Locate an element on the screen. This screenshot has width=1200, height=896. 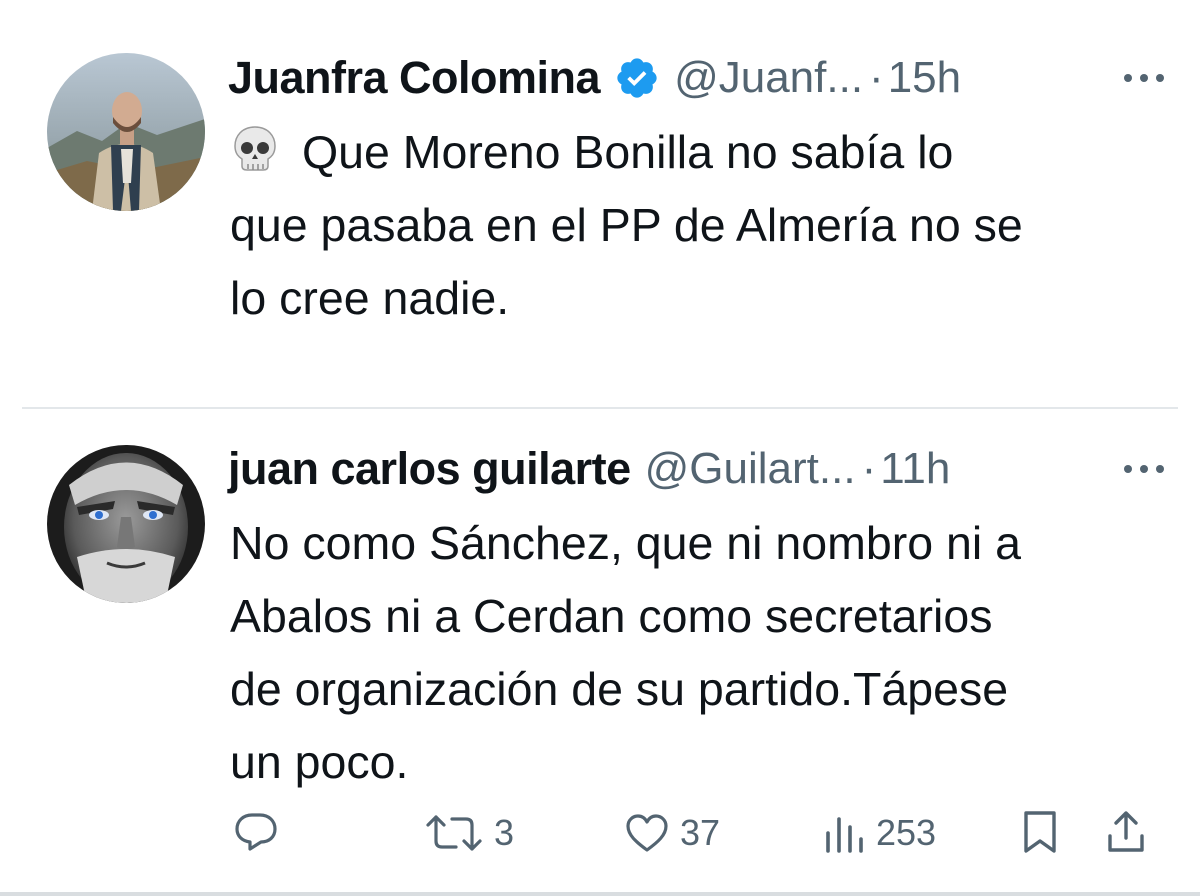
reply-icon is located at coordinates (256, 832).